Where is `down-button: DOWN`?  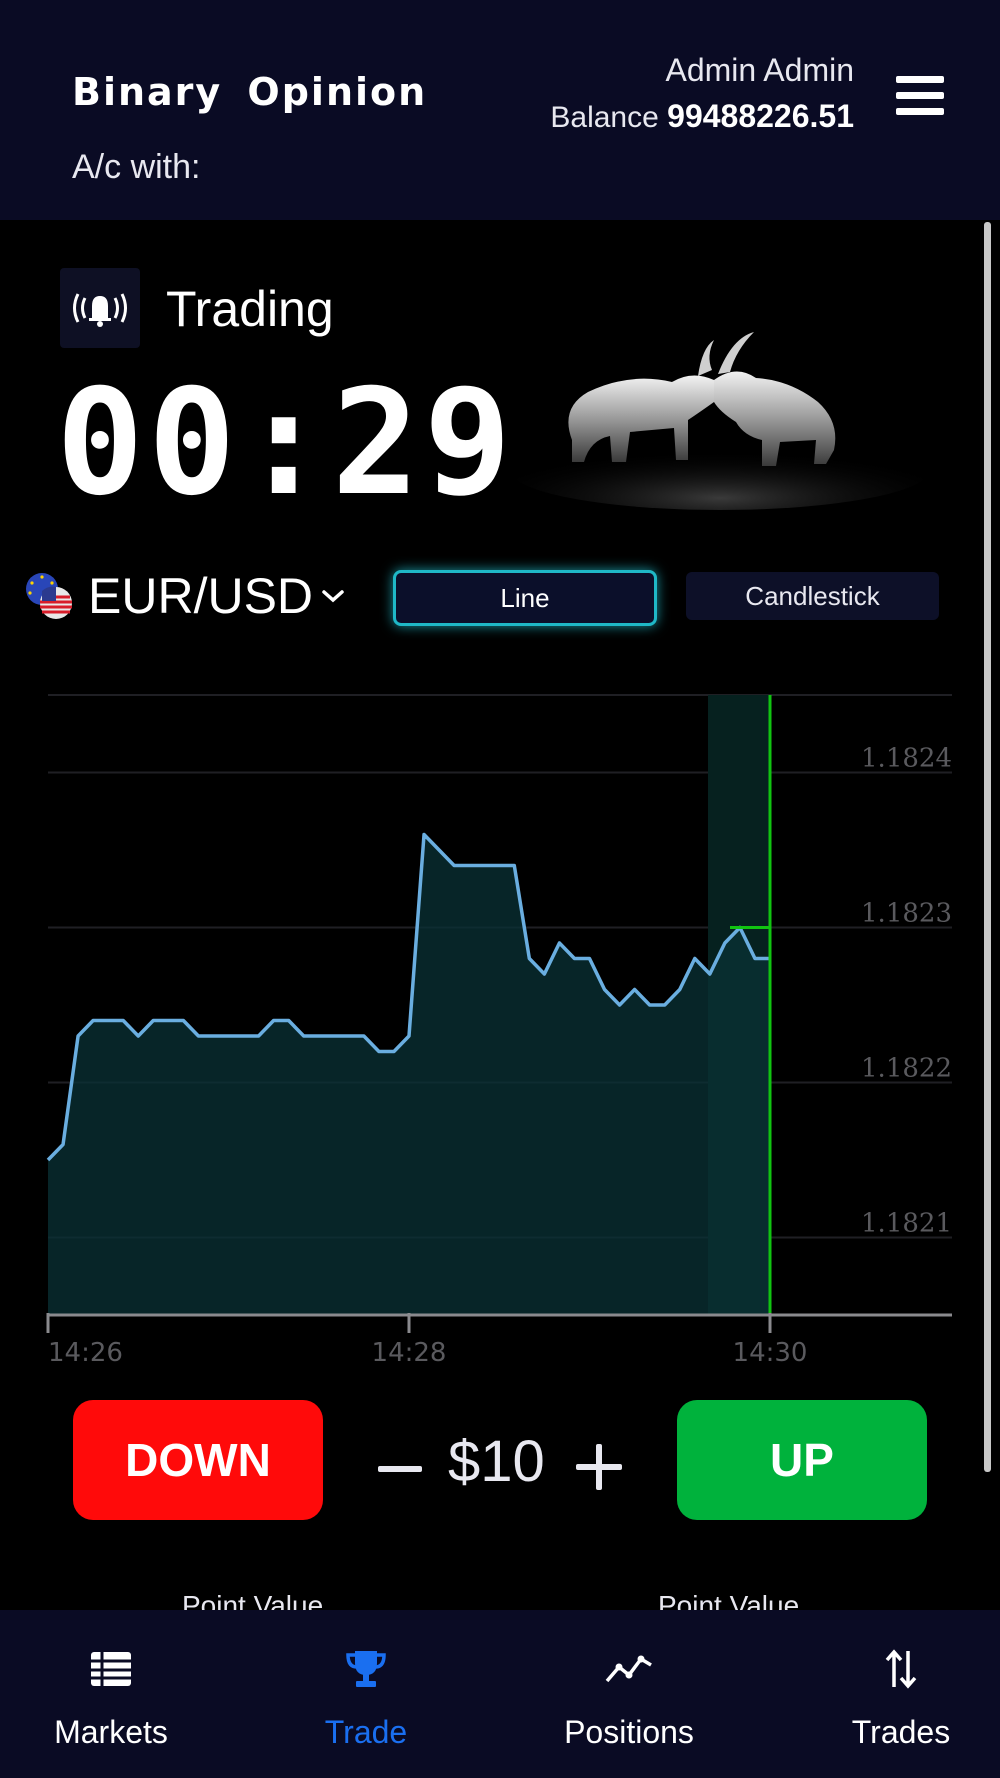 down-button: DOWN is located at coordinates (198, 1460).